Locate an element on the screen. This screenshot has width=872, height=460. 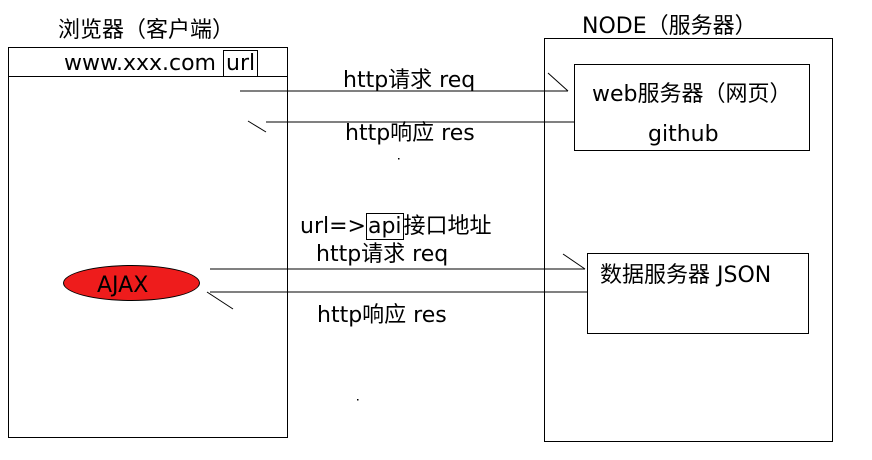
top-request-label: http请求 req is located at coordinates (409, 80).